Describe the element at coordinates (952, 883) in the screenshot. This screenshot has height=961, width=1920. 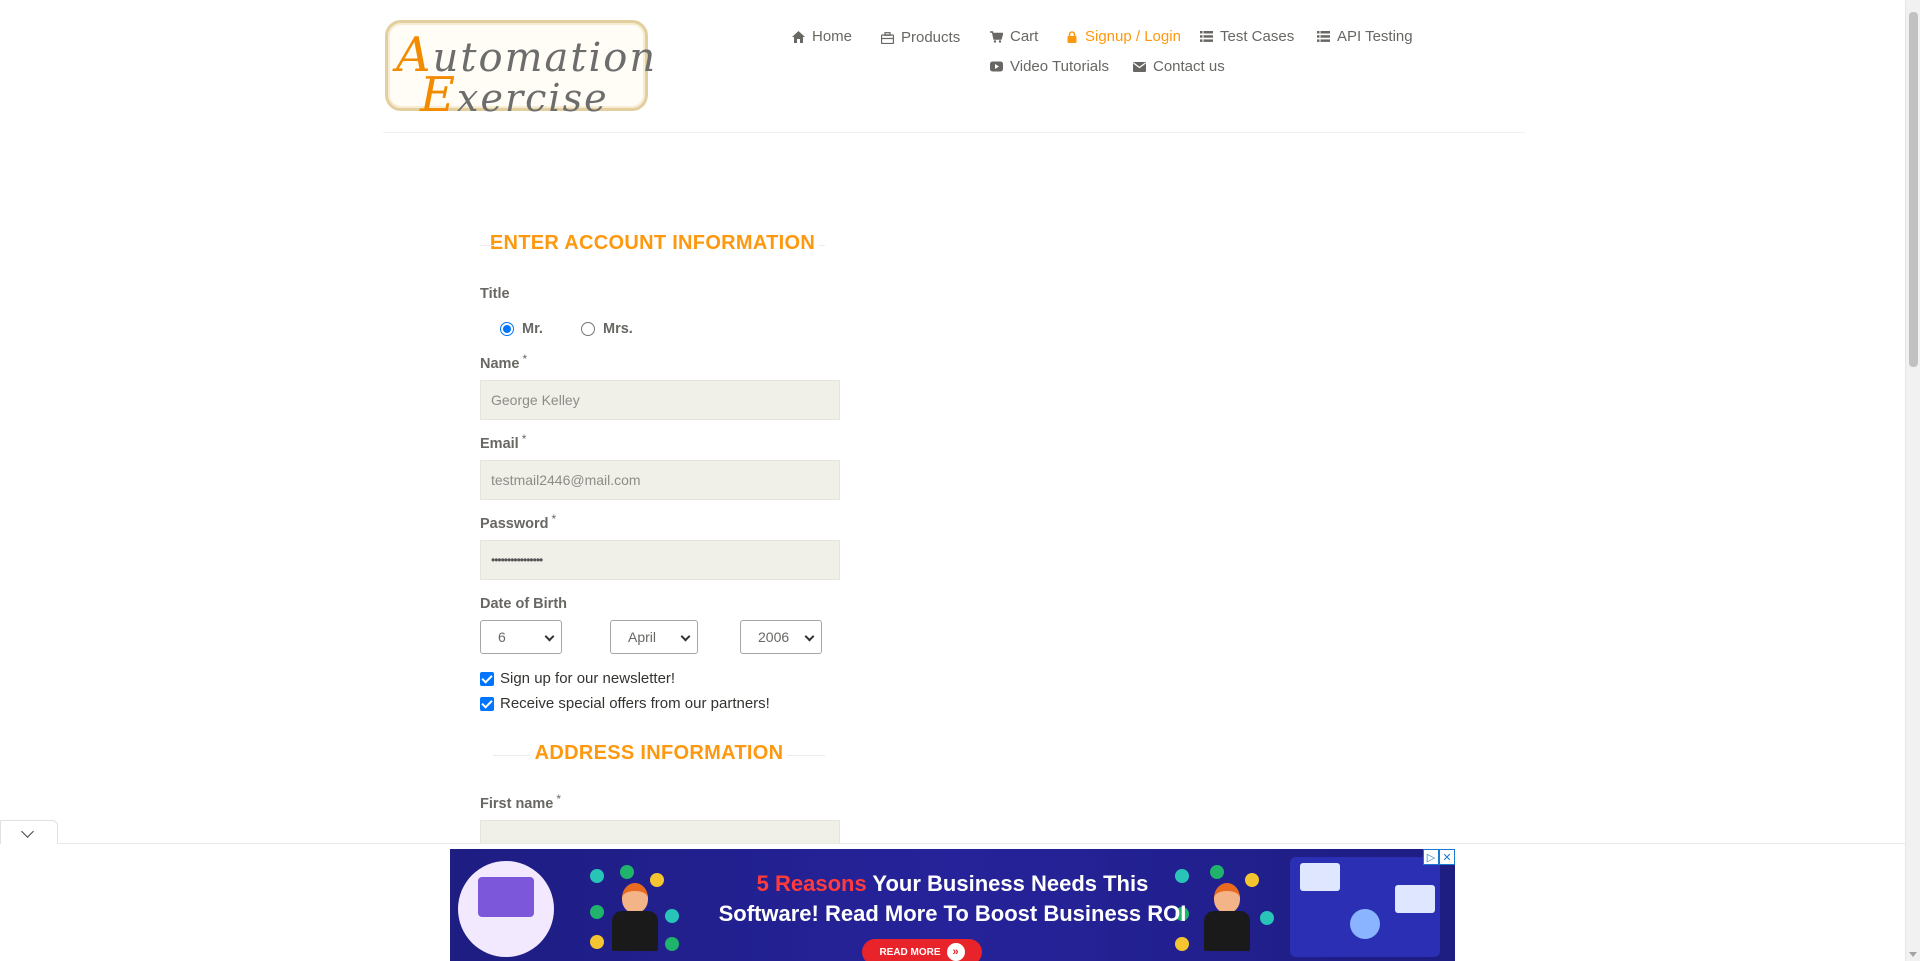
I see `ad-headline-line1: 5 Reasons Your Business Needs This` at that location.